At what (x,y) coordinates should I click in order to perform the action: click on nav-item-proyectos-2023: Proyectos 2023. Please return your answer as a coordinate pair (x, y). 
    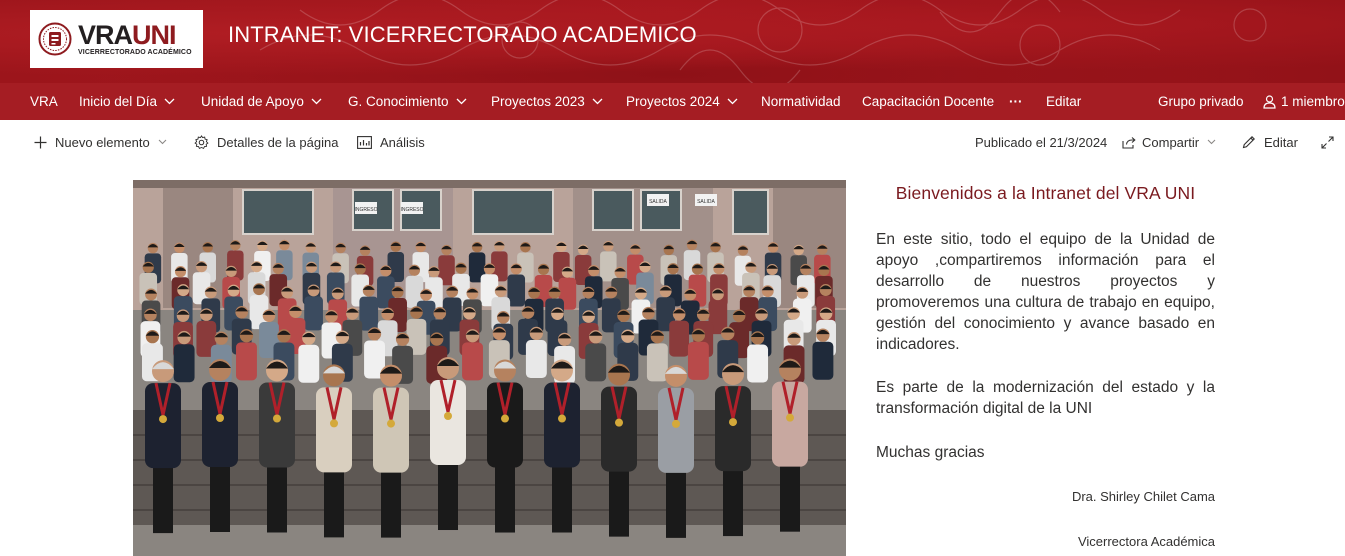
    Looking at the image, I should click on (547, 101).